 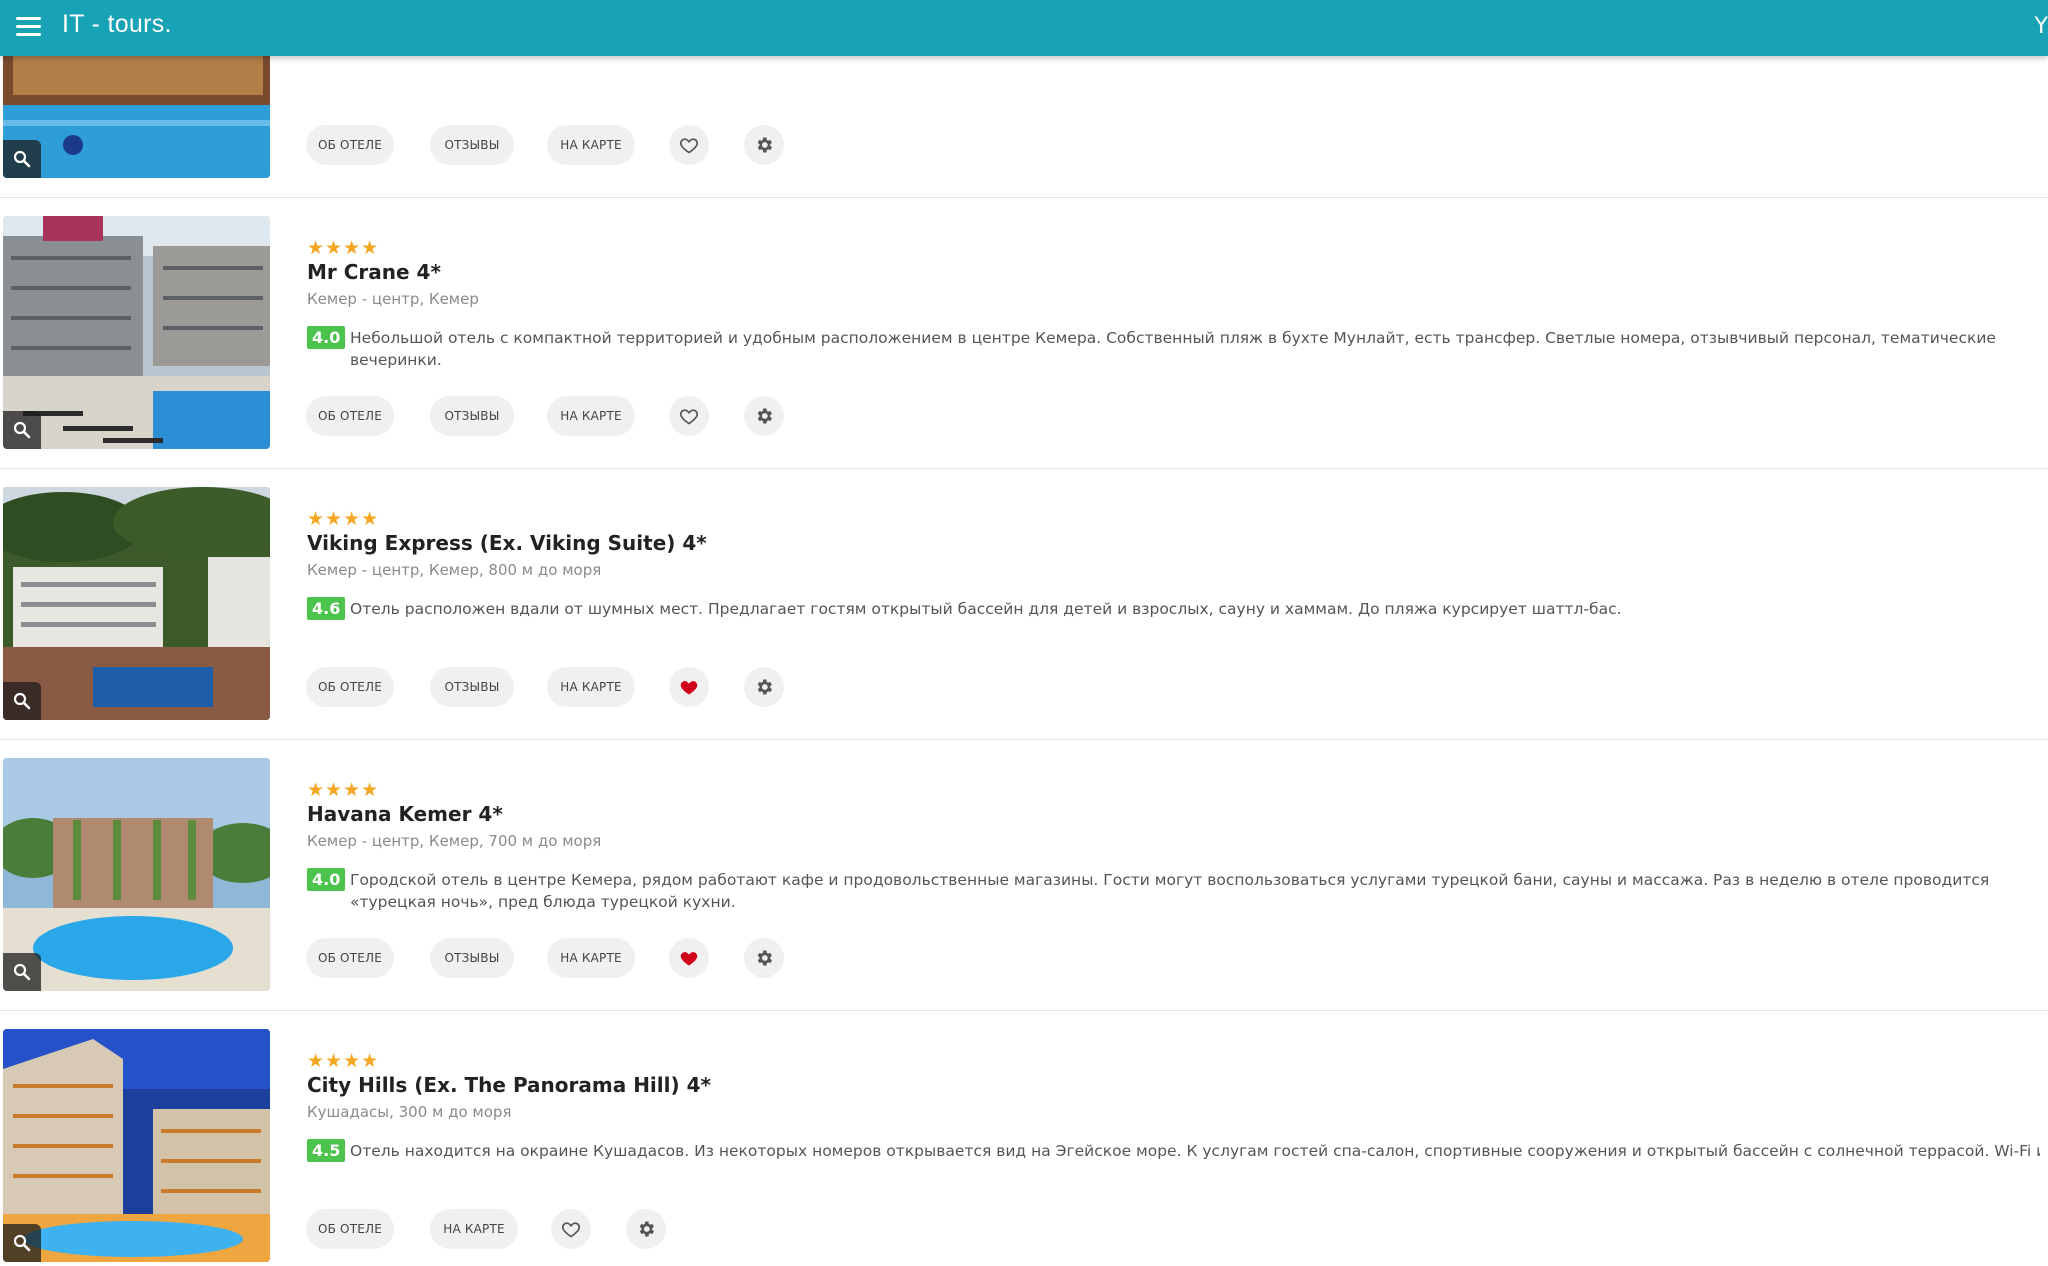 What do you see at coordinates (326, 1150) in the screenshot?
I see `rating-badge: 4.5` at bounding box center [326, 1150].